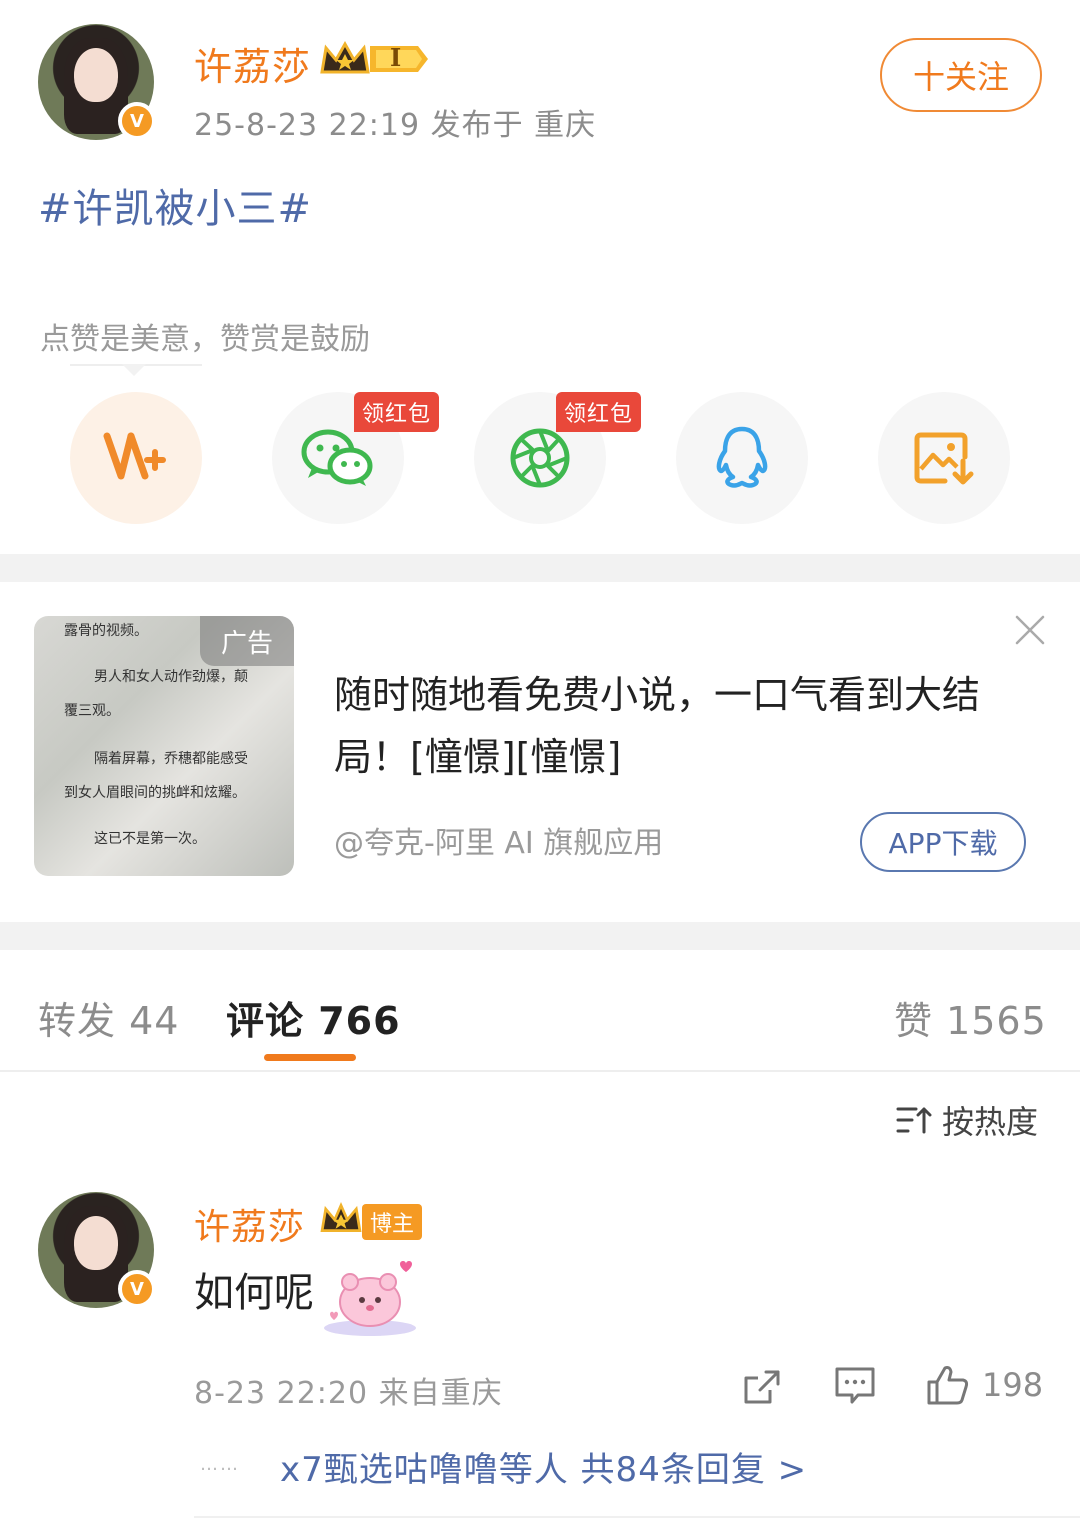 Image resolution: width=1080 pixels, height=1538 pixels. I want to click on tabs-divider, so click(540, 1071).